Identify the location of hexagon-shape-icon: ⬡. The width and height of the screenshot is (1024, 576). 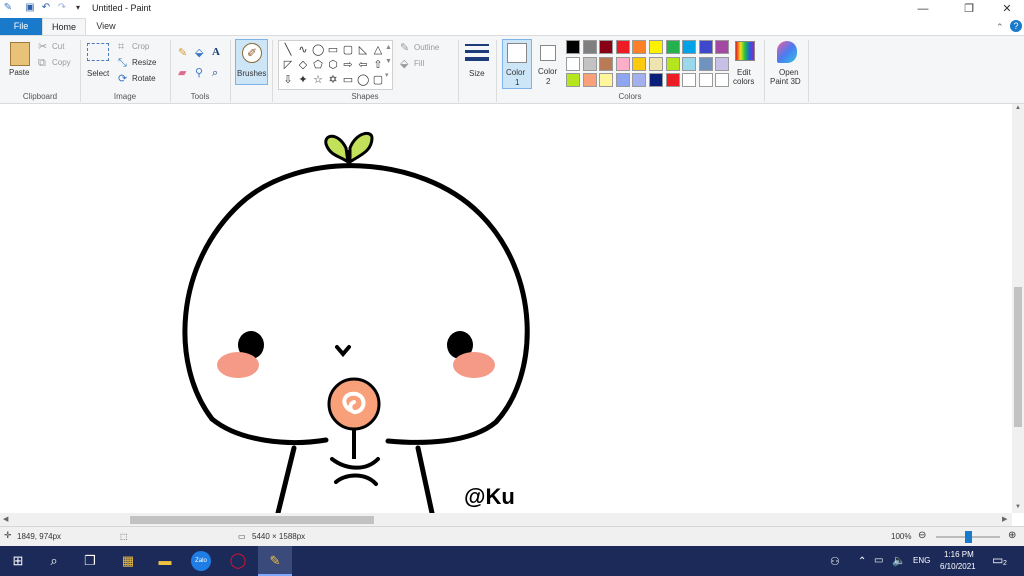
(333, 65).